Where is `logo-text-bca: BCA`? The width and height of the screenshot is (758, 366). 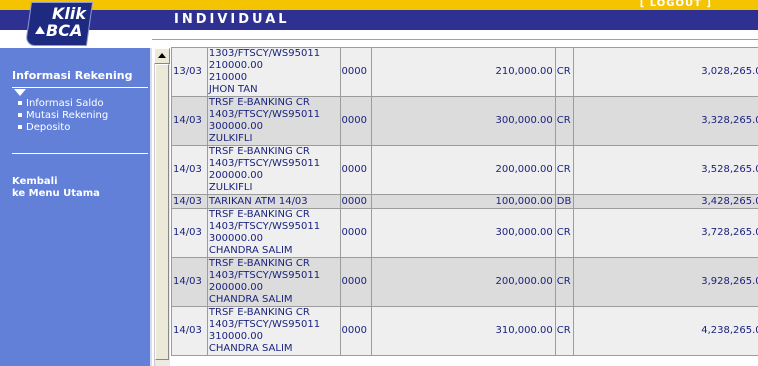 logo-text-bca: BCA is located at coordinates (64, 30).